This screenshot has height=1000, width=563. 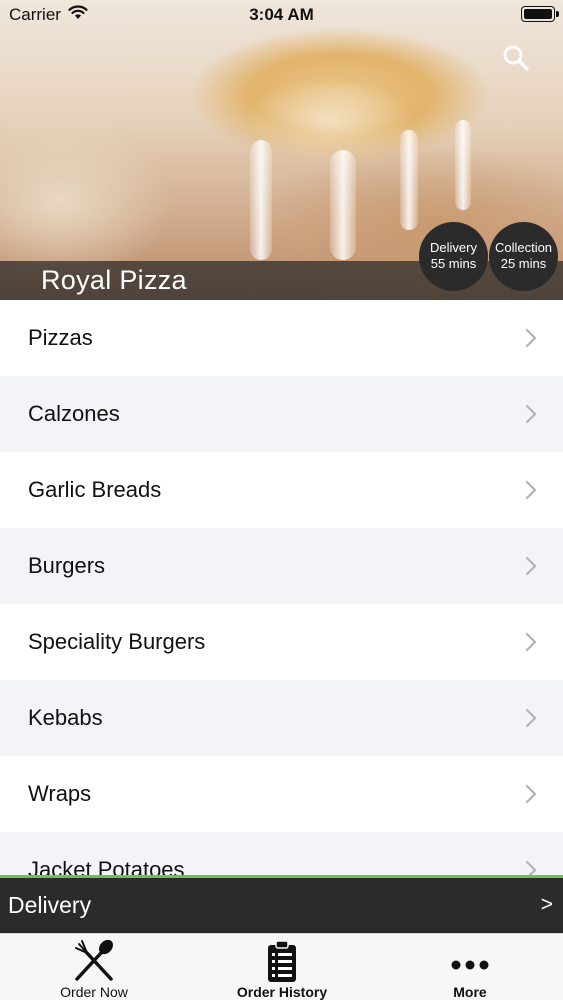 I want to click on order-type-arrow: >, so click(x=546, y=904).